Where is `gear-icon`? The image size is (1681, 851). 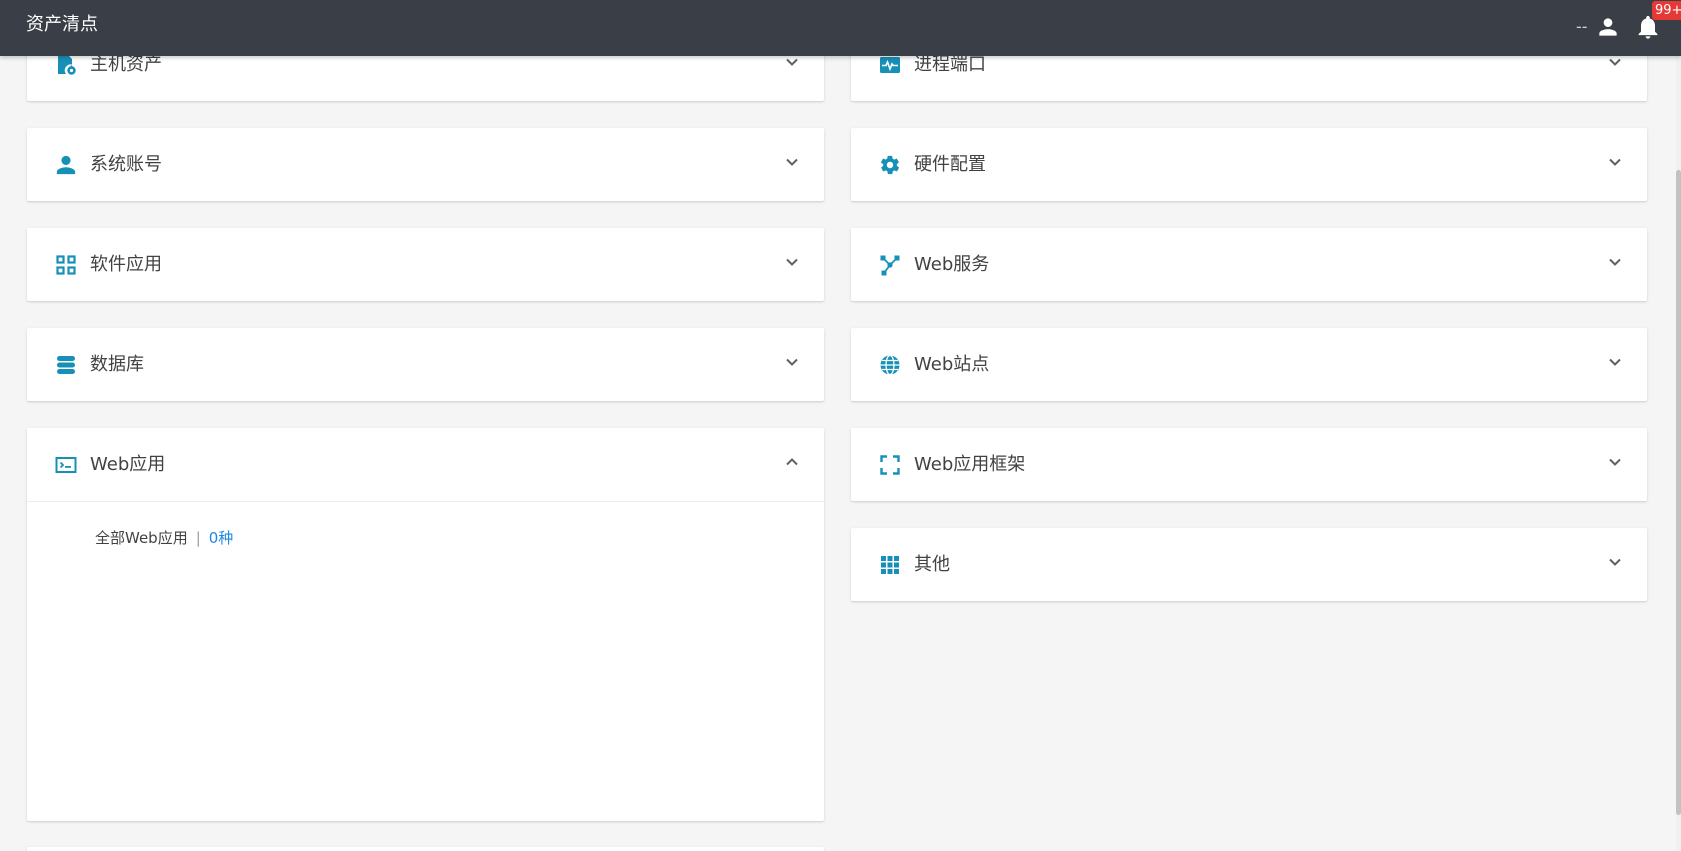 gear-icon is located at coordinates (890, 165).